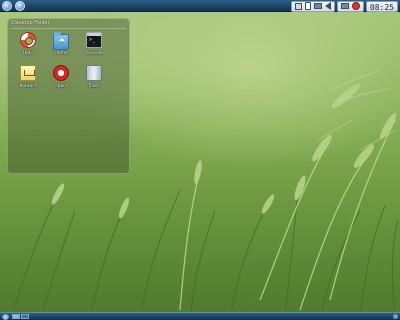  What do you see at coordinates (94, 53) in the screenshot?
I see `desktop-icon-label: Konsole` at bounding box center [94, 53].